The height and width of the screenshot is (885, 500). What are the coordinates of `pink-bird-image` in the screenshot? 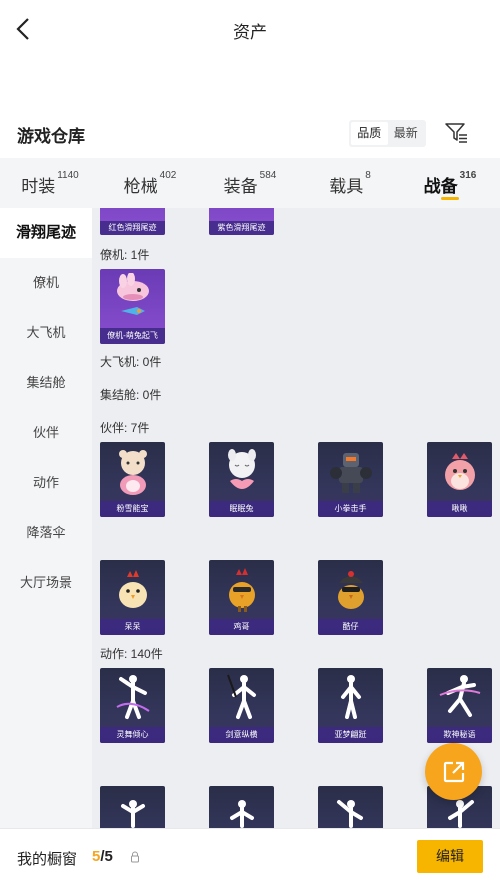 It's located at (459, 471).